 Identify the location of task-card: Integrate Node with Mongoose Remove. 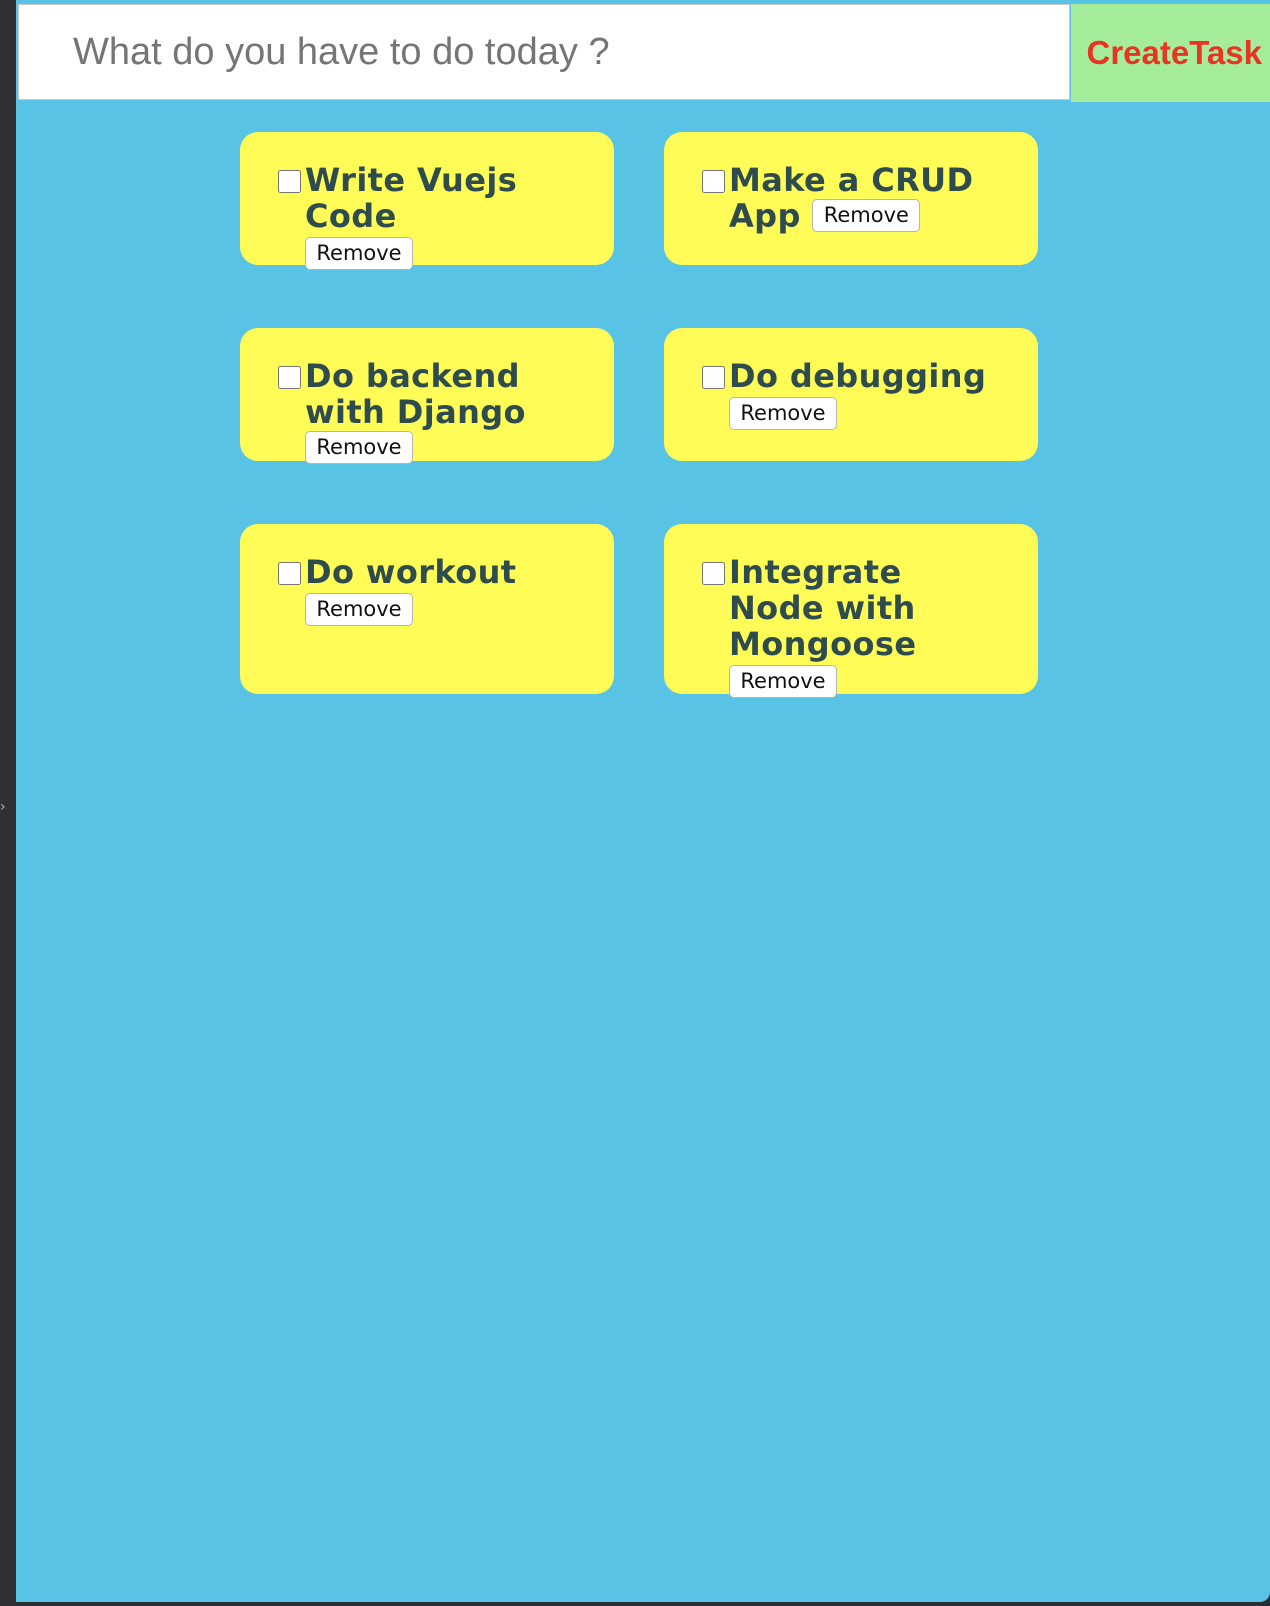
(851, 611).